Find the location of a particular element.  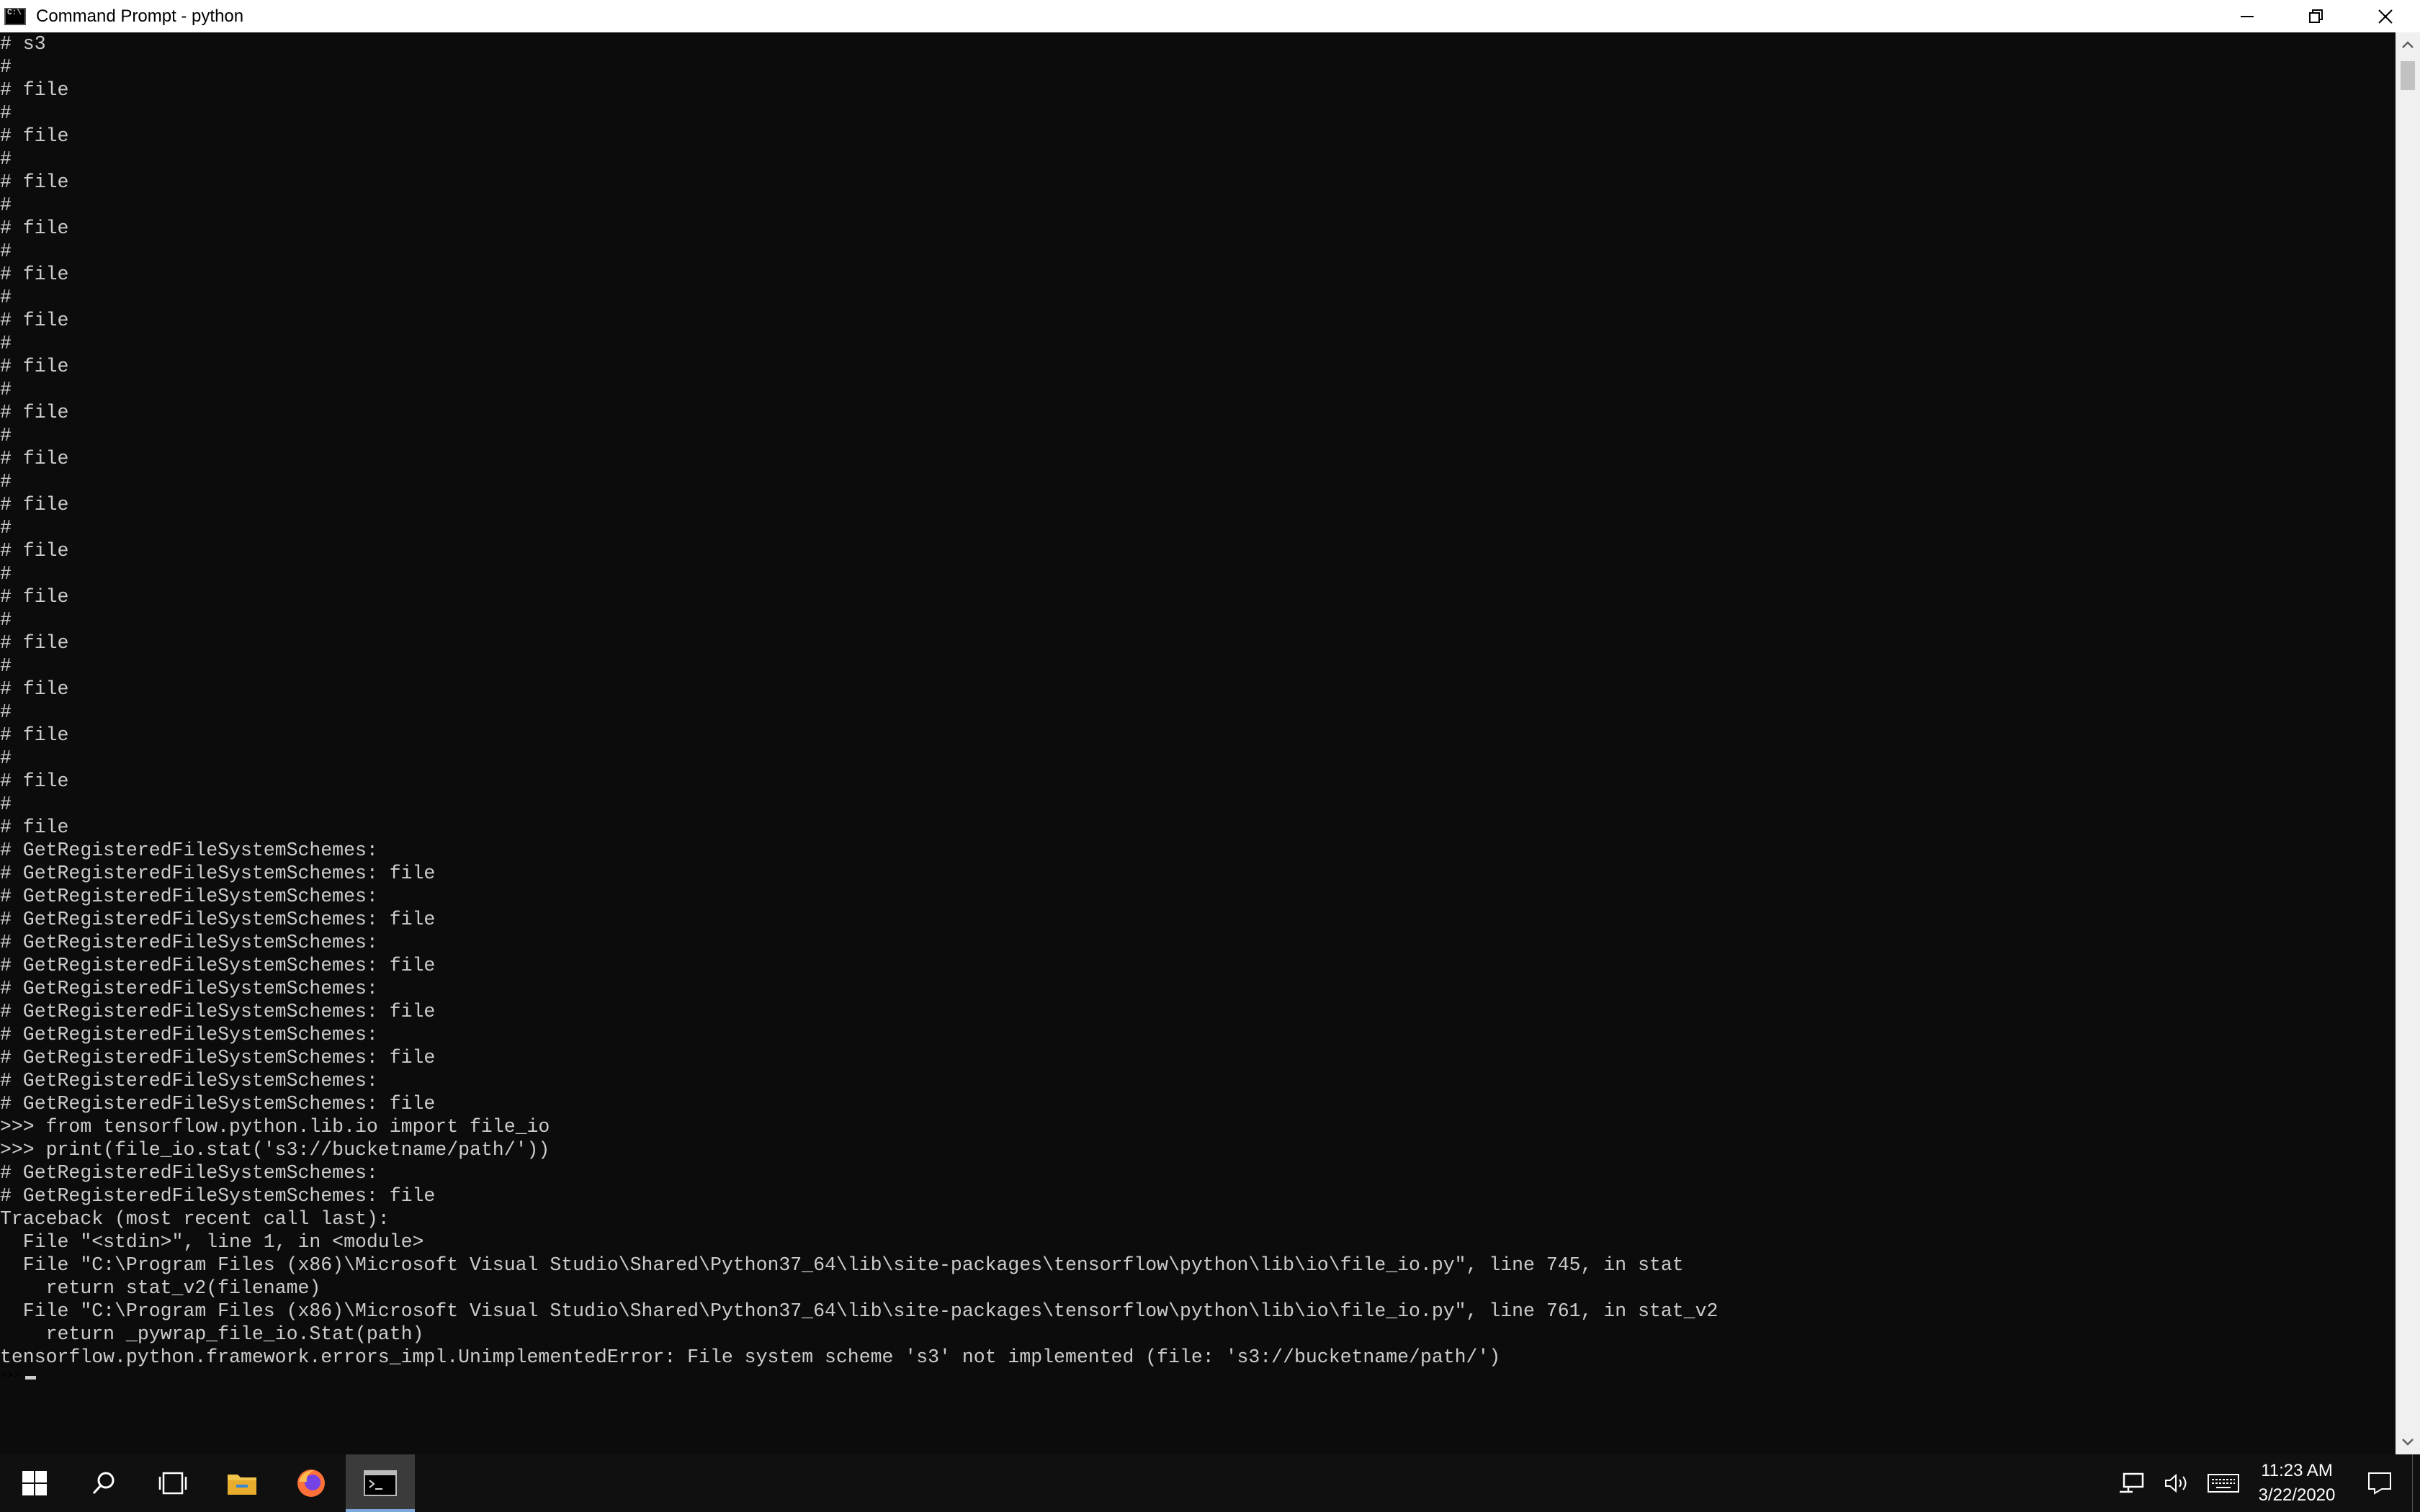

network-icon is located at coordinates (2132, 1482).